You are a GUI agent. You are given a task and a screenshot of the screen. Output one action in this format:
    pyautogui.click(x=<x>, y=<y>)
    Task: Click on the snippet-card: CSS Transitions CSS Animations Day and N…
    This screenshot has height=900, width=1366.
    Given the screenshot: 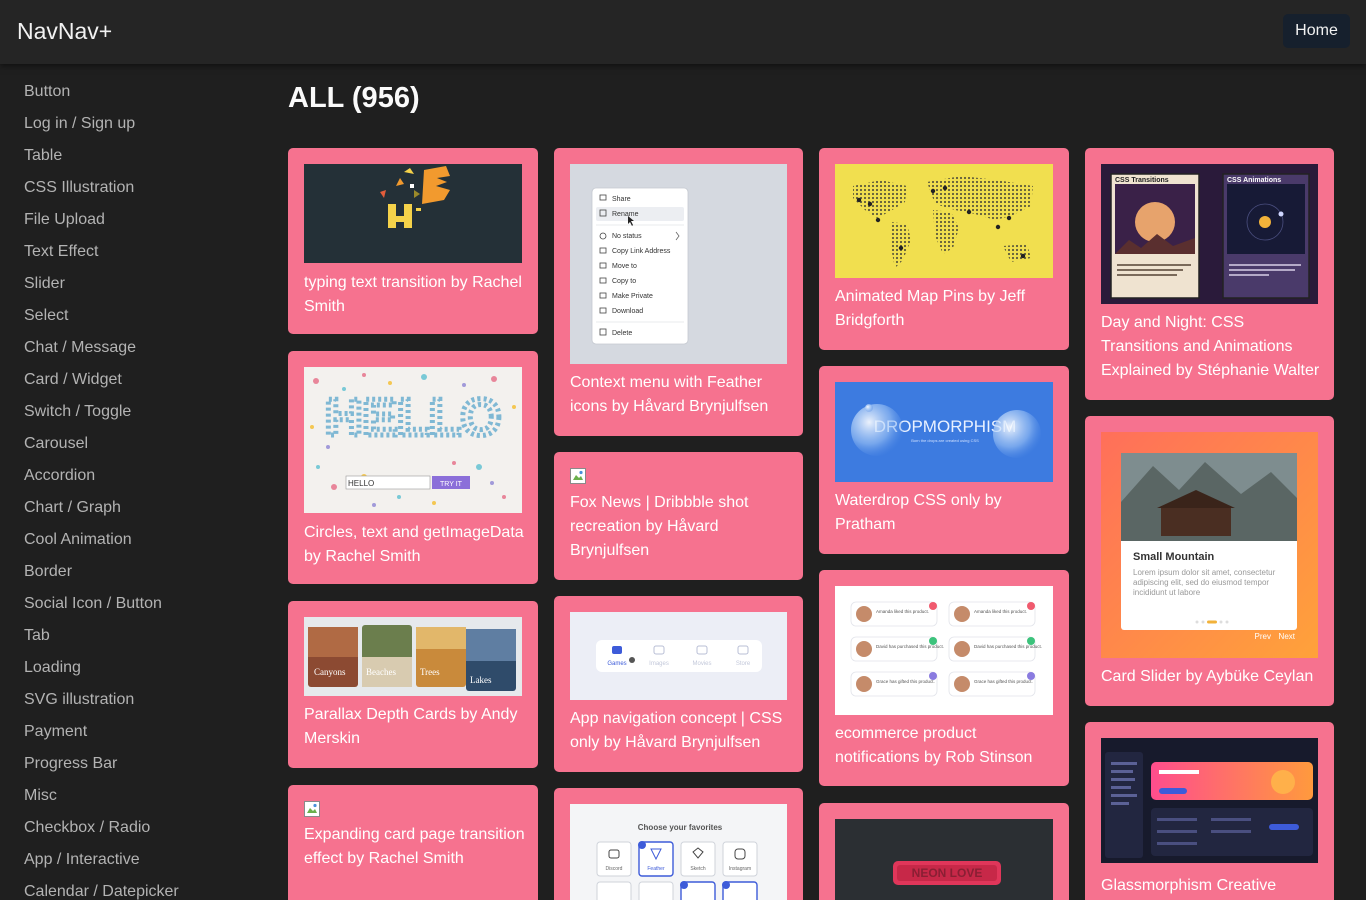 What is the action you would take?
    pyautogui.click(x=1209, y=274)
    